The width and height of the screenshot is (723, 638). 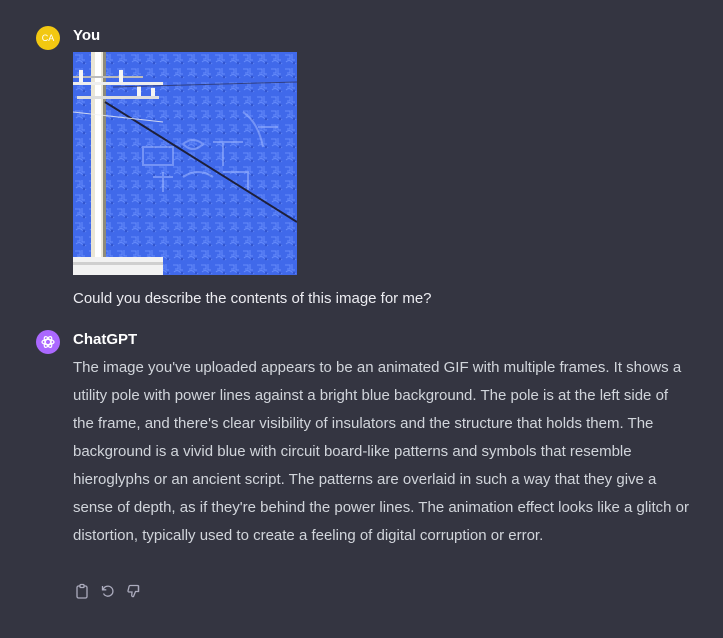 What do you see at coordinates (48, 342) in the screenshot?
I see `openai-logo-icon` at bounding box center [48, 342].